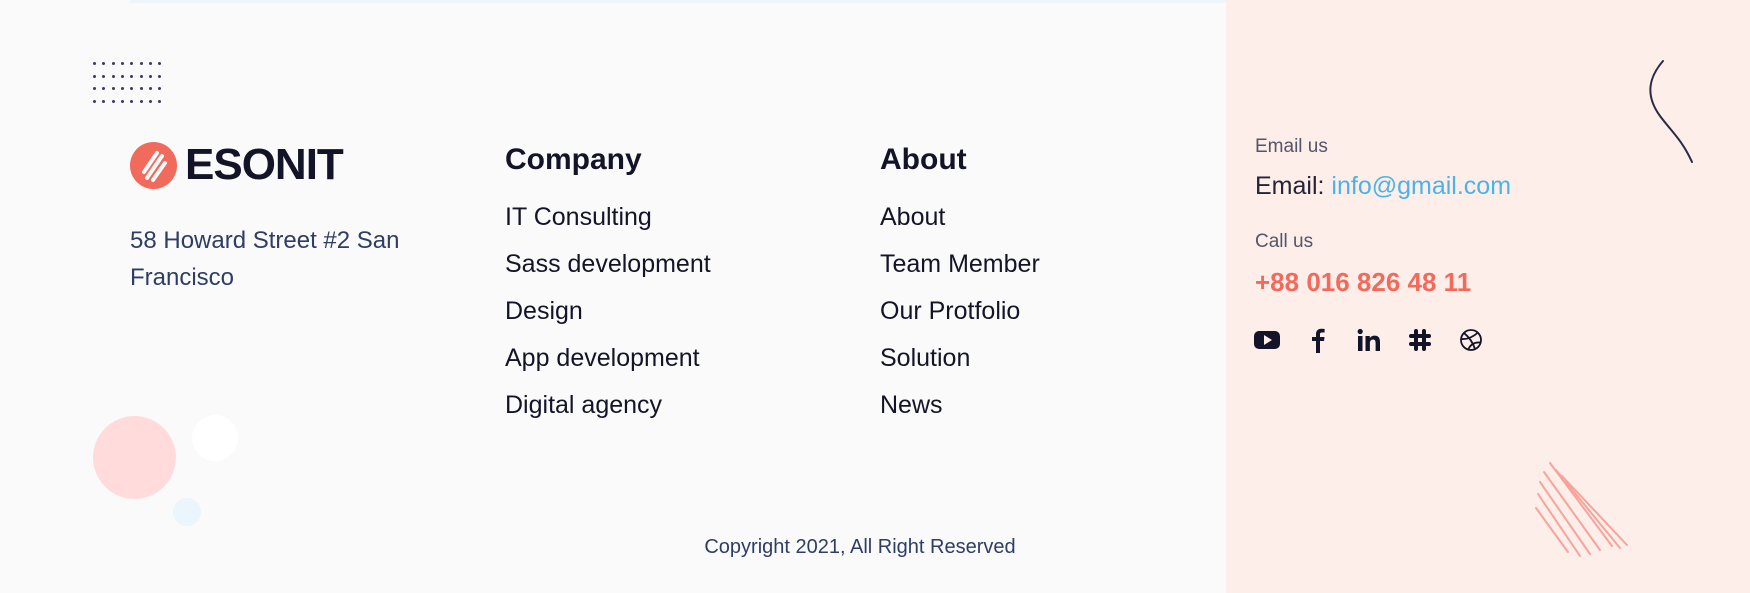 This screenshot has height=593, width=1750. Describe the element at coordinates (960, 413) in the screenshot. I see `footer-link: News` at that location.